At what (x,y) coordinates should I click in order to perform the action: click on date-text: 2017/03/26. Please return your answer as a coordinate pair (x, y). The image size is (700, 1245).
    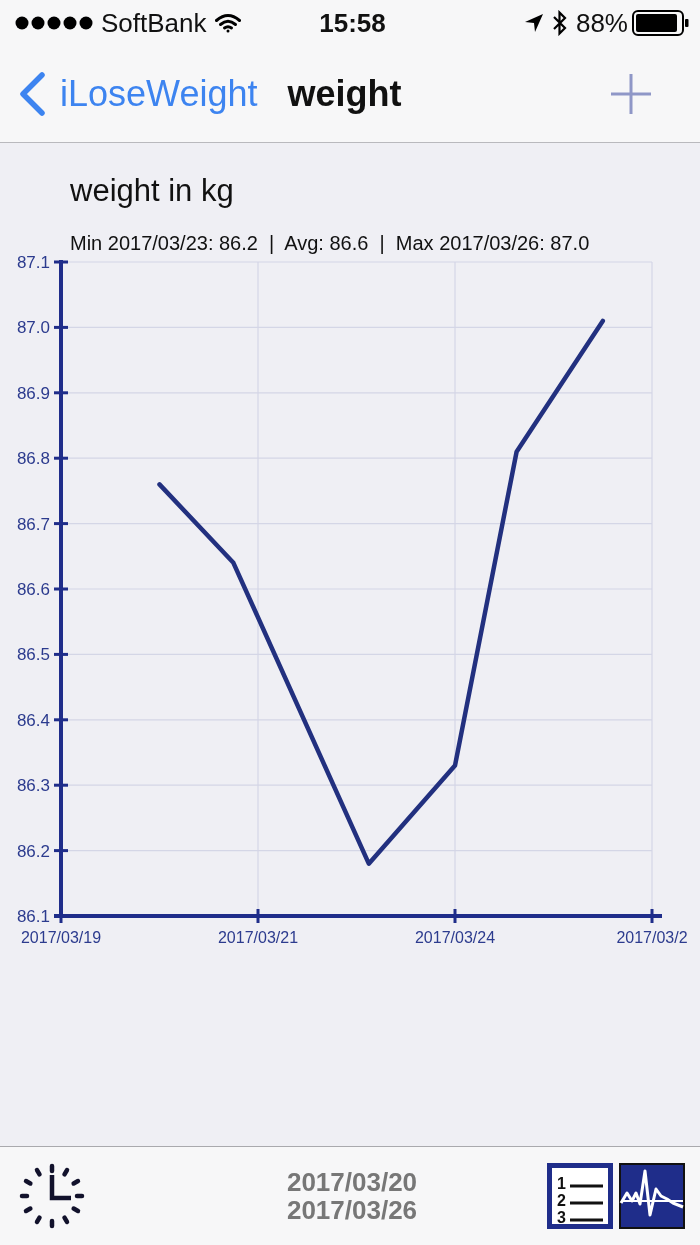
    Looking at the image, I should click on (352, 1210).